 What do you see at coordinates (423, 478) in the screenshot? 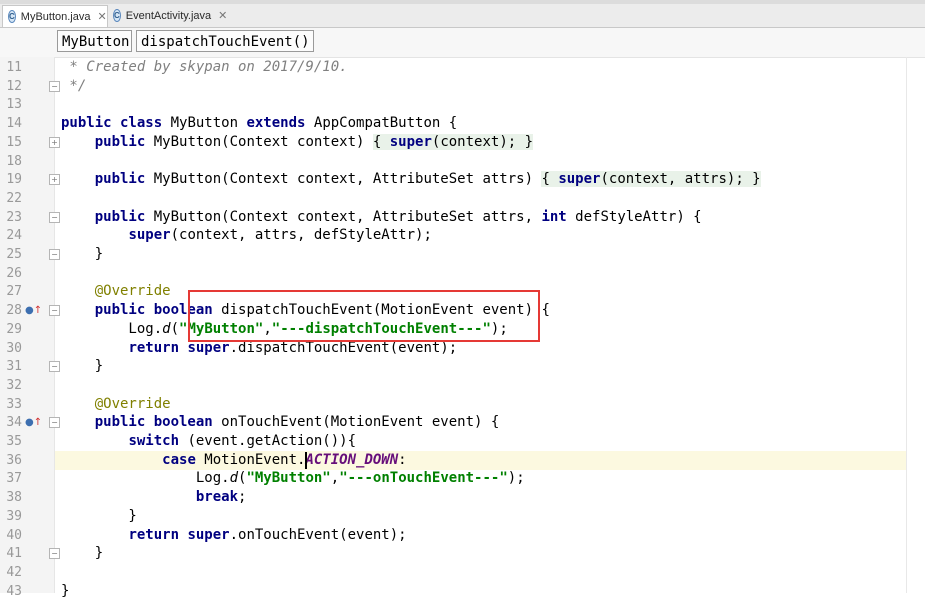
I see `code-token: "---onTouchEvent---"` at bounding box center [423, 478].